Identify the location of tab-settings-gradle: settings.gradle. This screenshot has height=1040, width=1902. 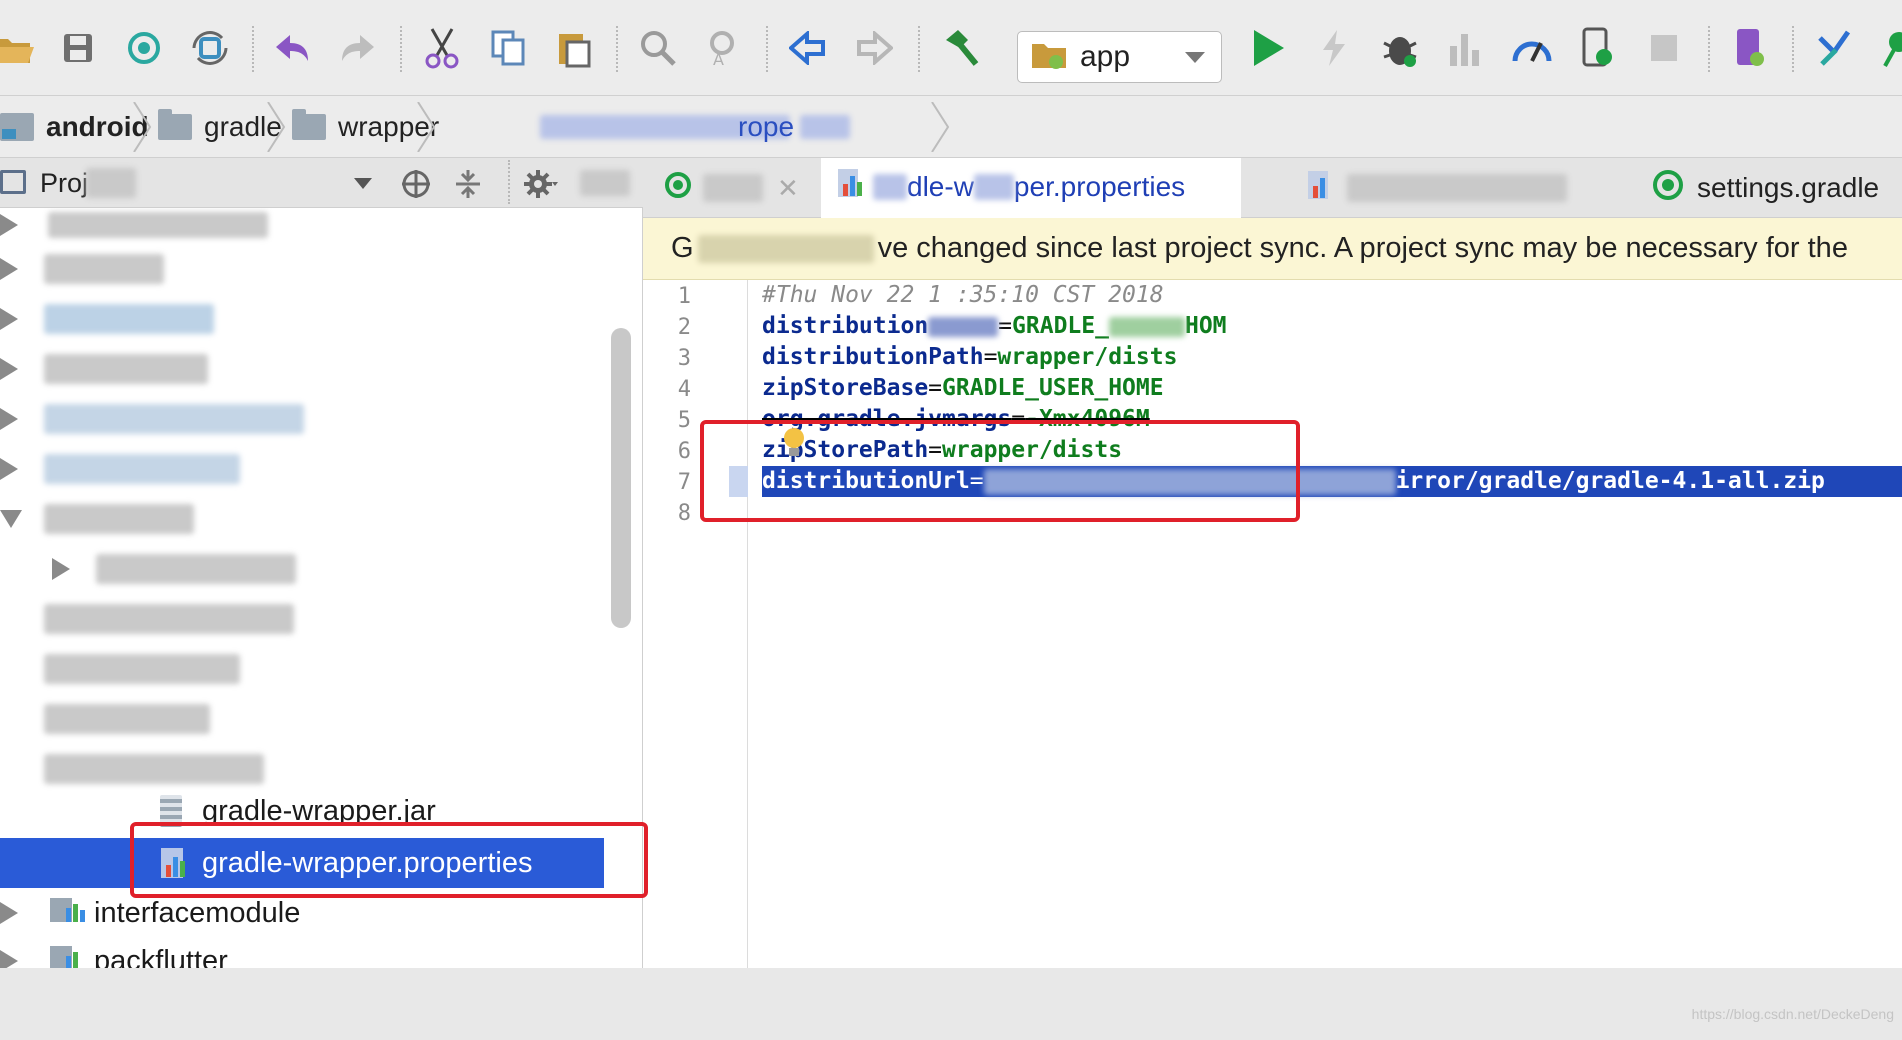
(1776, 188).